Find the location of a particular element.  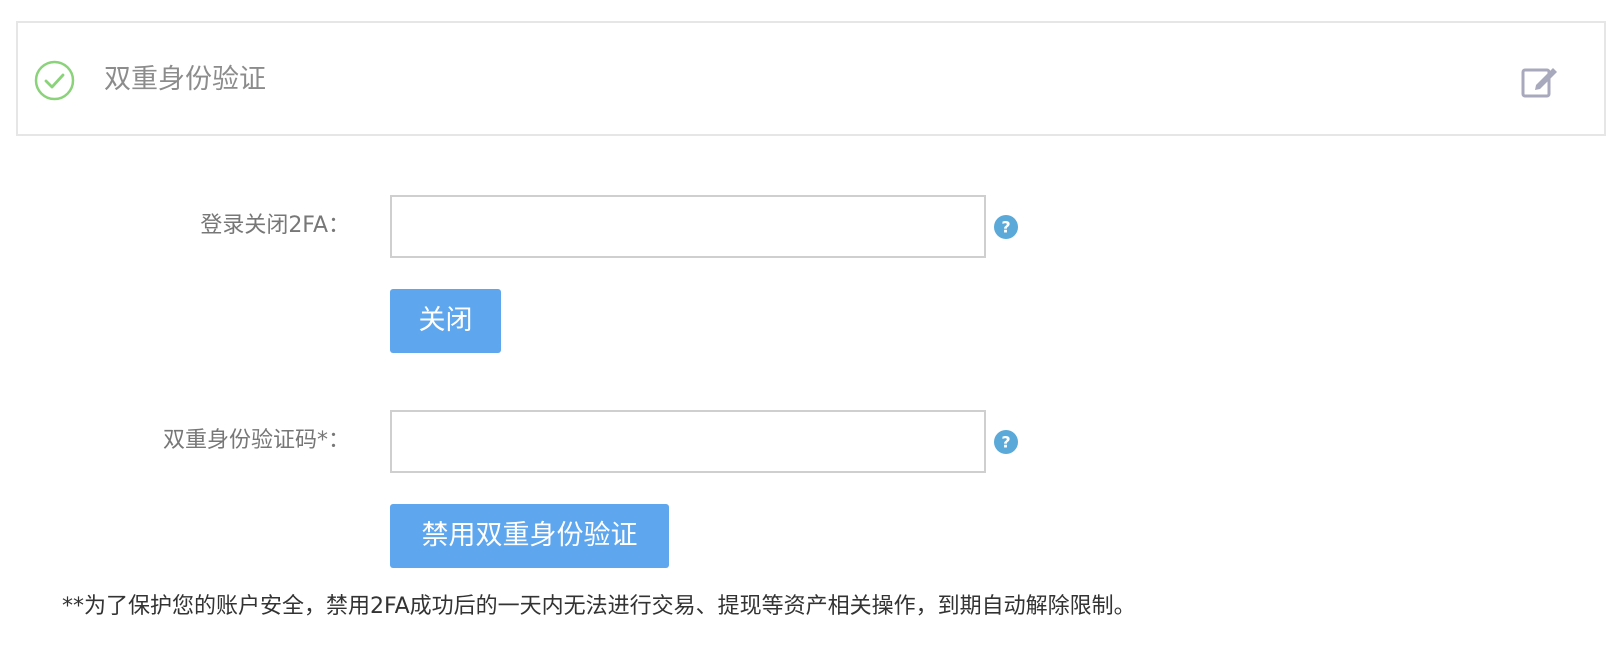

disable-2fa-button: 禁用双重身份验证 is located at coordinates (529, 536).